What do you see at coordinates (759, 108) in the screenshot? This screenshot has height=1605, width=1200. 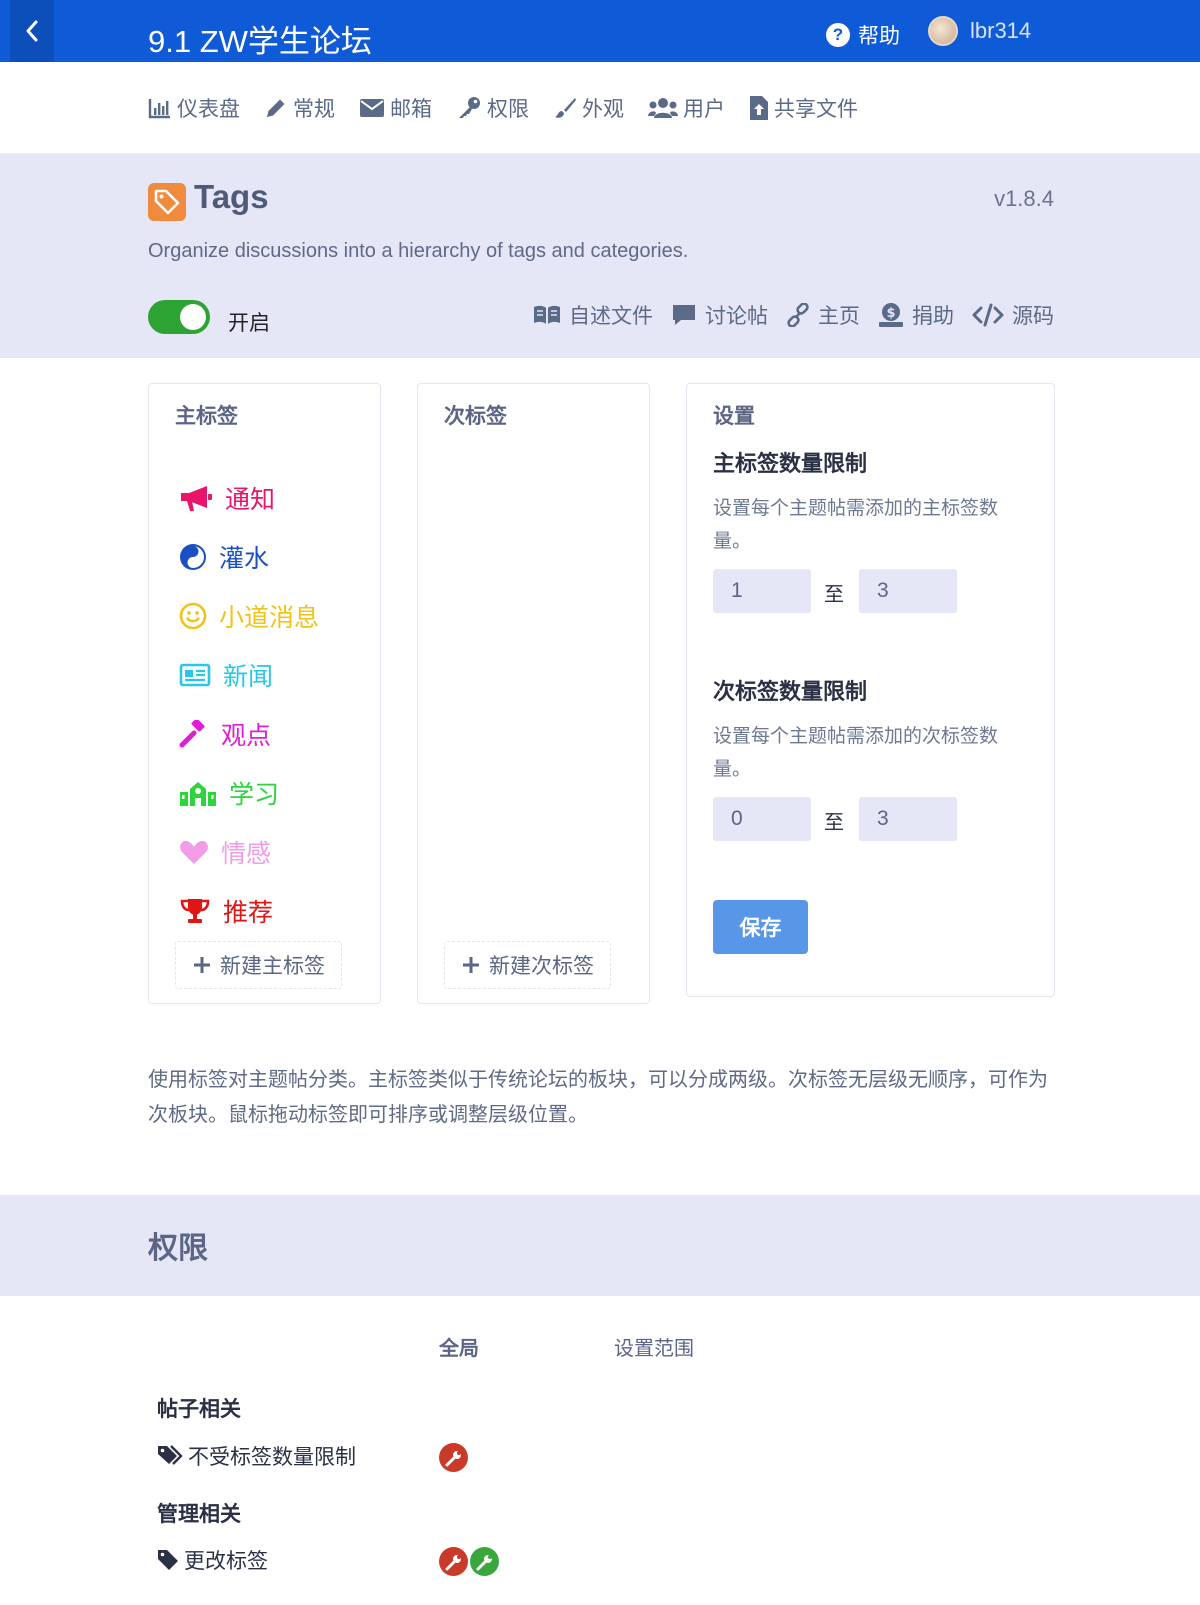 I see `file-upload-icon` at bounding box center [759, 108].